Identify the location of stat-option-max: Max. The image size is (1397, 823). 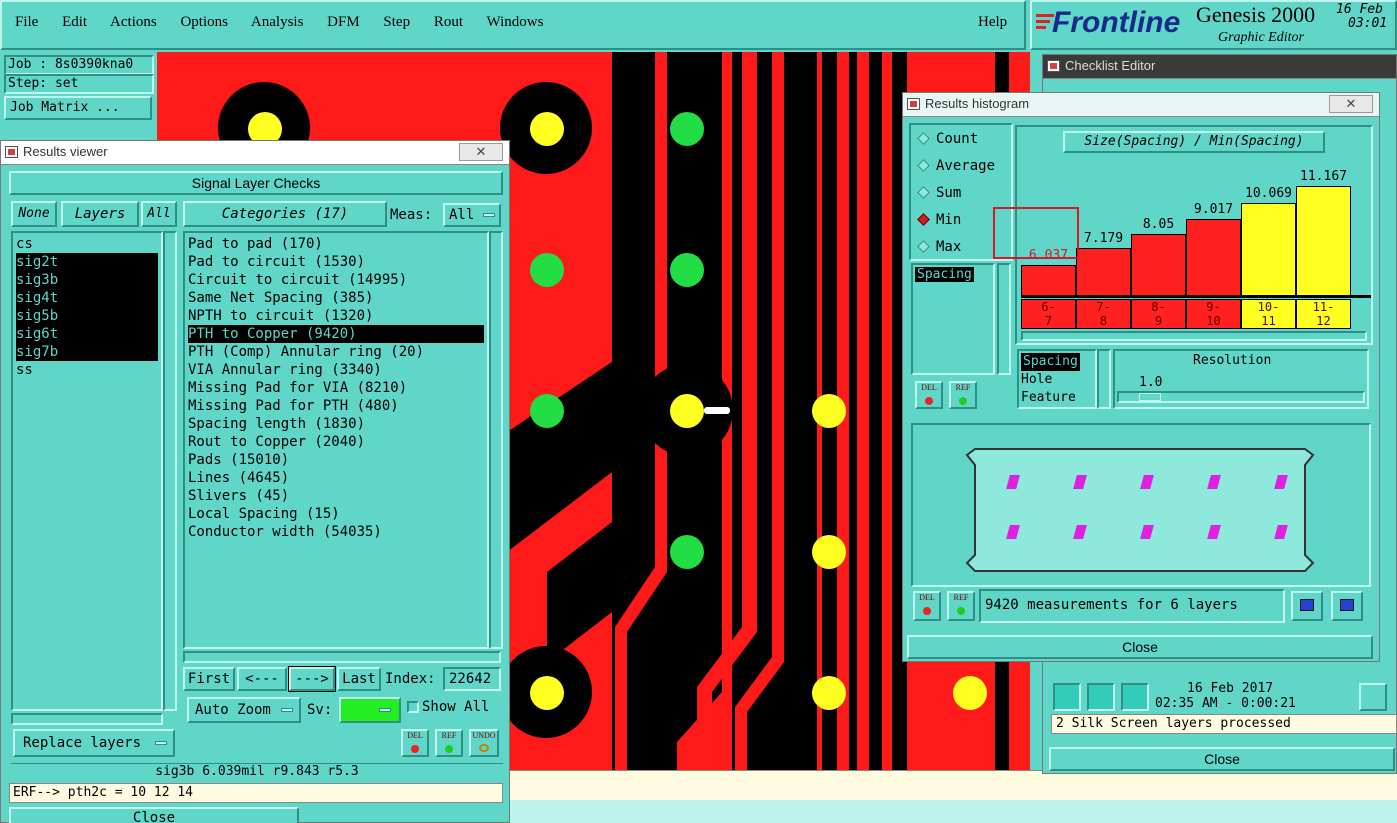
(960, 252).